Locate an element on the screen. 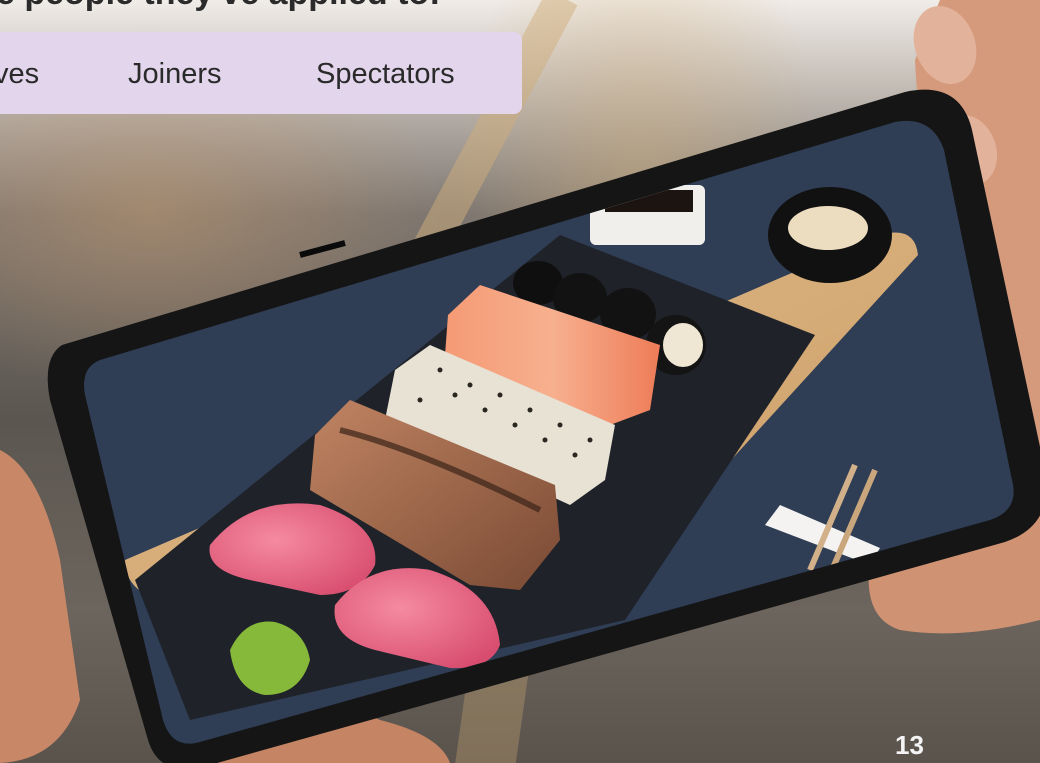  tab-label-spectators: Spectators is located at coordinates (385, 74).